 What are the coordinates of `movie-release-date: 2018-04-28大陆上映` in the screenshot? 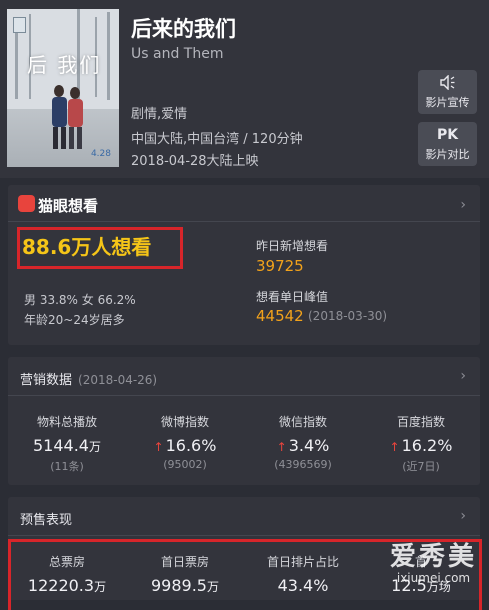 It's located at (195, 161).